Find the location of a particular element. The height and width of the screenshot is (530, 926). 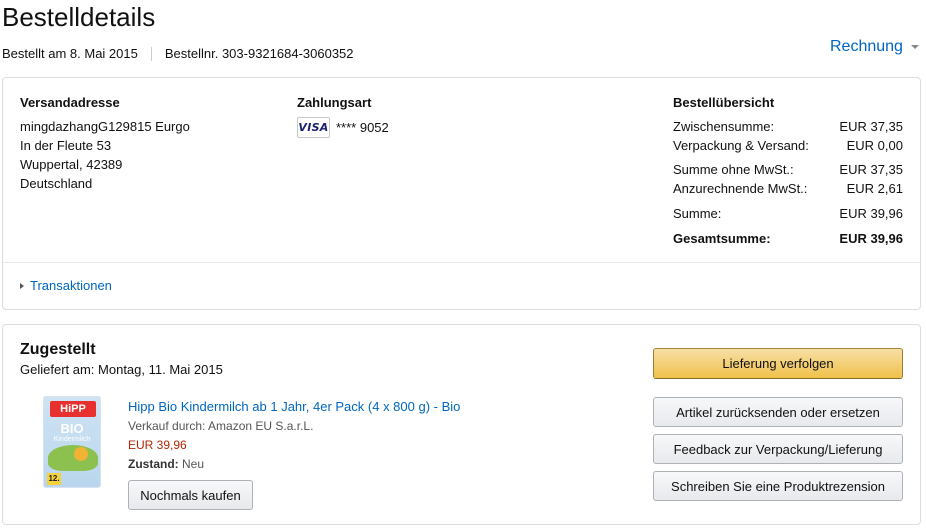

order-summary-title: Bestellübersicht is located at coordinates (724, 102).